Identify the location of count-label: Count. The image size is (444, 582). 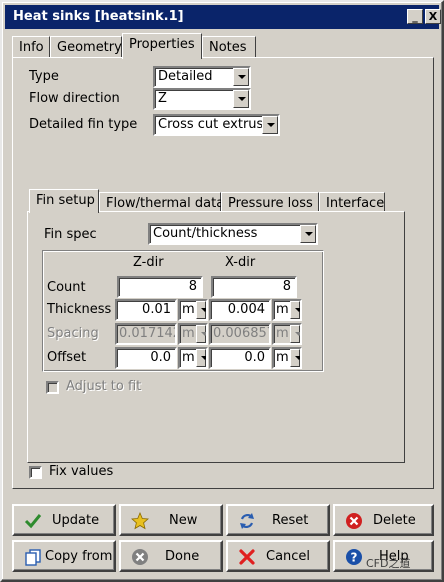
(66, 287).